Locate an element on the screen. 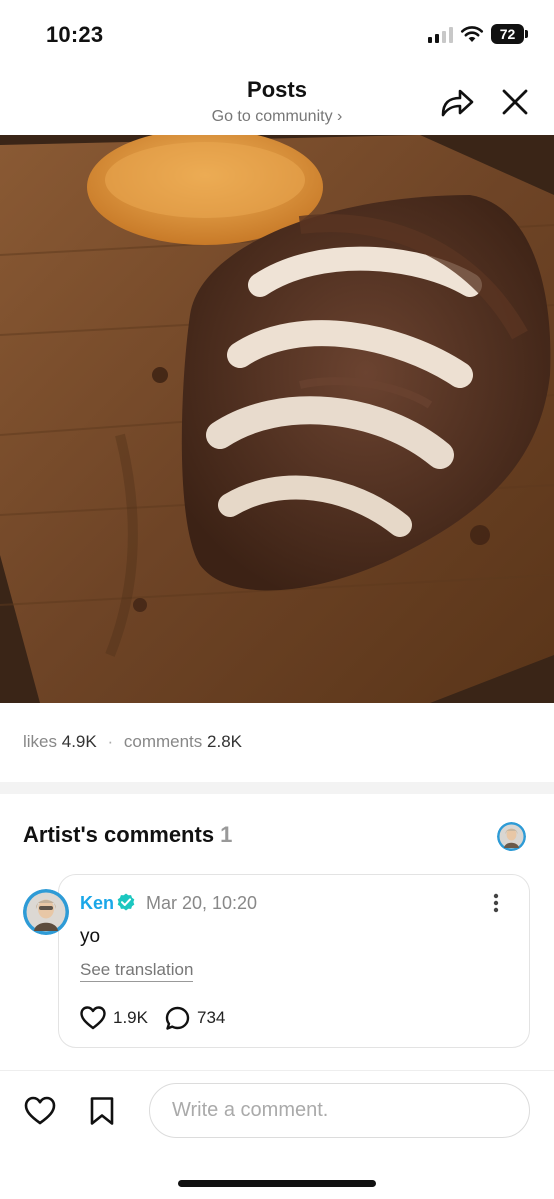  comment-input is located at coordinates (339, 1110).